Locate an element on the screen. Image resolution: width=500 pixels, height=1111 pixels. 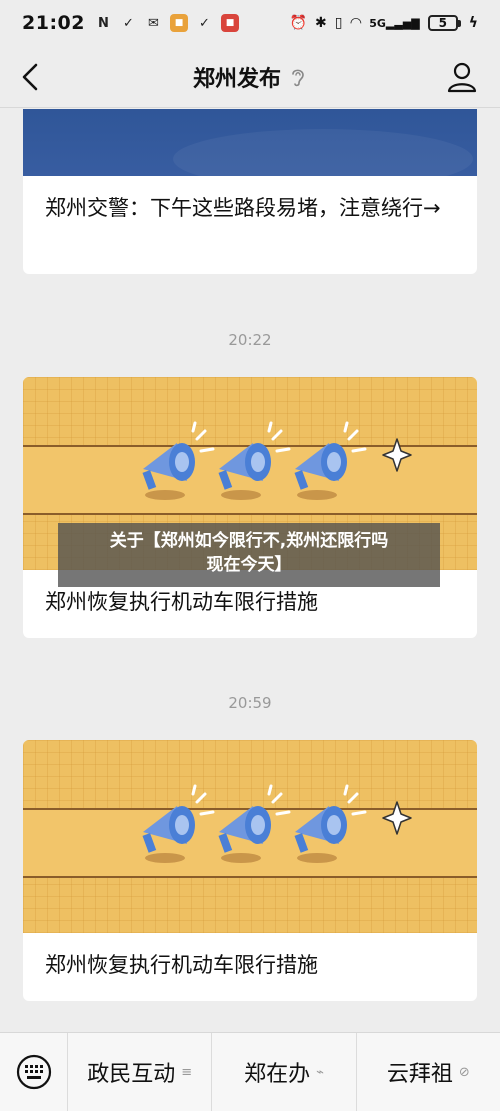
overlay-caption-line: 关于【郑州如今限行不,郑州还限行吗 is located at coordinates (249, 541).